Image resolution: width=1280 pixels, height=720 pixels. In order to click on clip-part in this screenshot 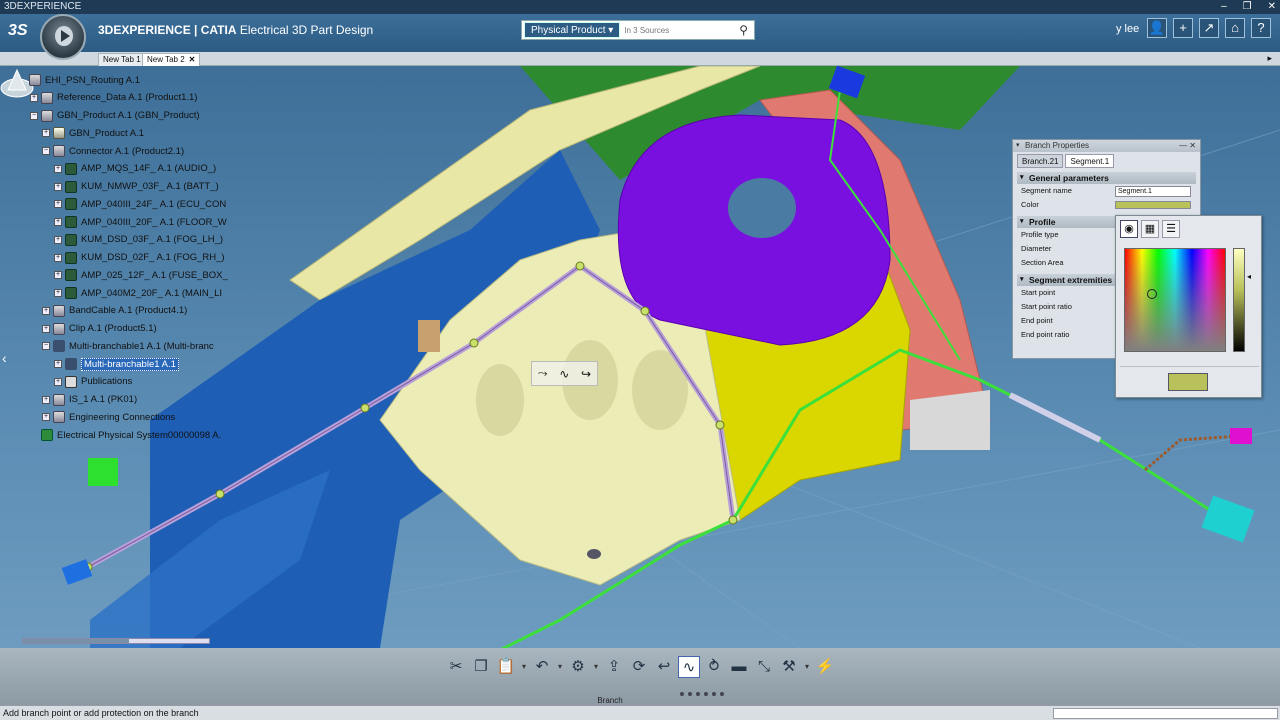, I will do `click(429, 336)`.